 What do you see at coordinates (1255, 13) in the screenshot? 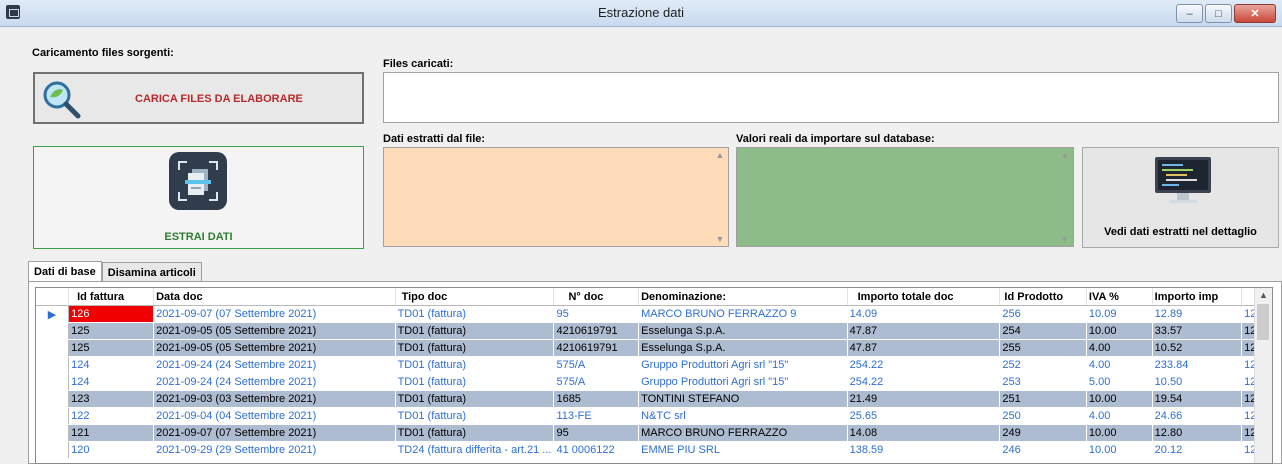
I see `close-button: ✕` at bounding box center [1255, 13].